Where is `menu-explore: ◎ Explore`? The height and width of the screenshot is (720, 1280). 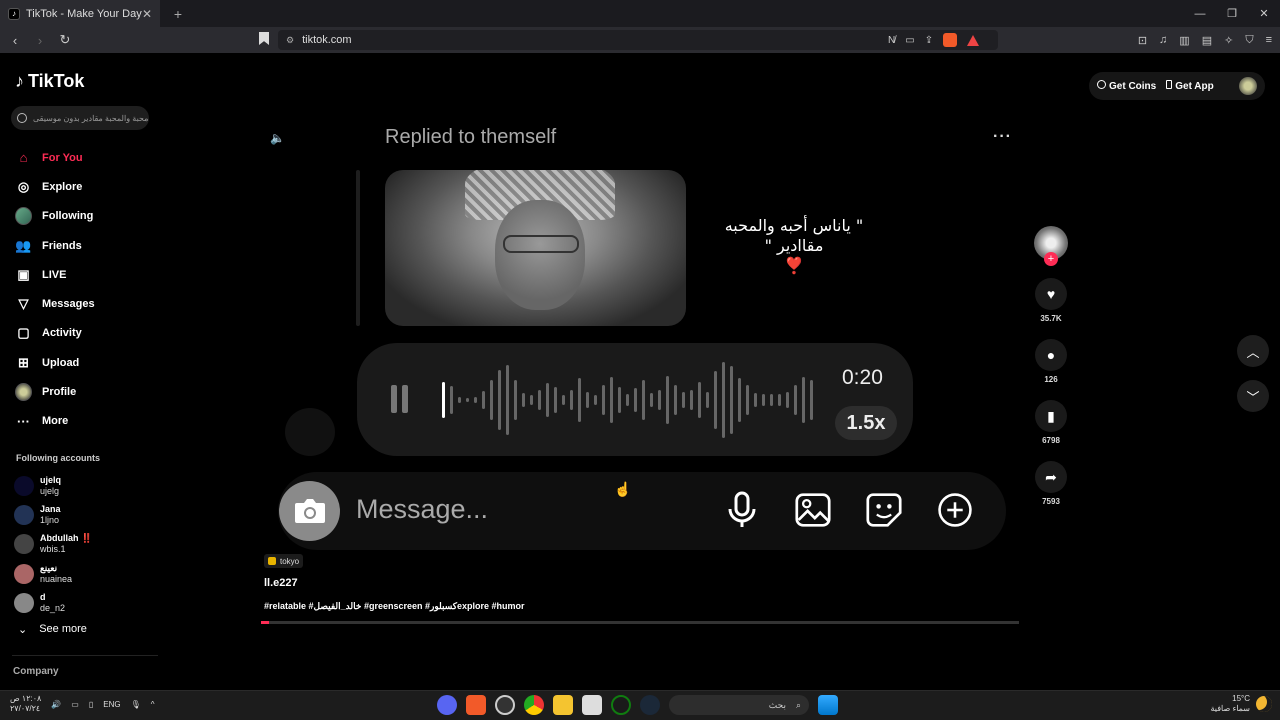
menu-explore: ◎ Explore is located at coordinates (55, 186).